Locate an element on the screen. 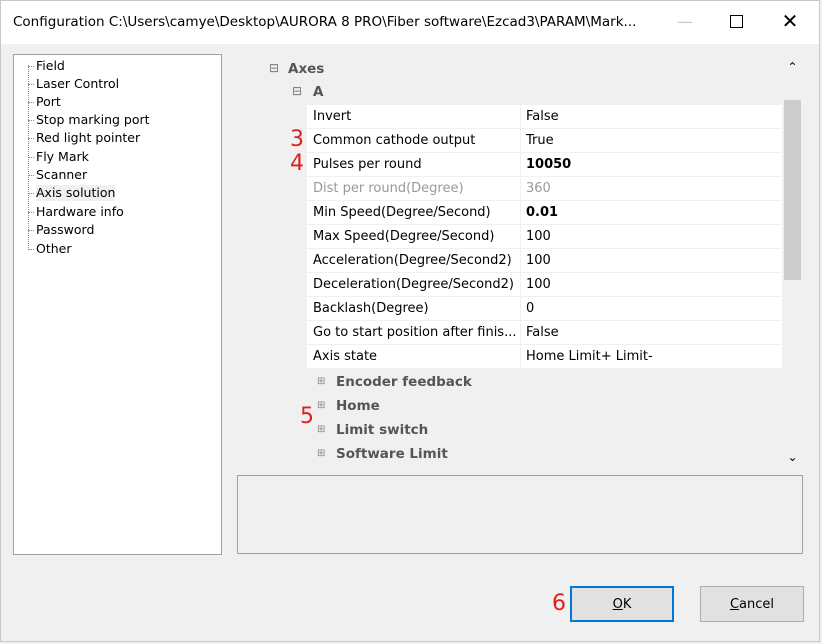 The image size is (822, 644). category-software-limit: Software Limit is located at coordinates (392, 454).